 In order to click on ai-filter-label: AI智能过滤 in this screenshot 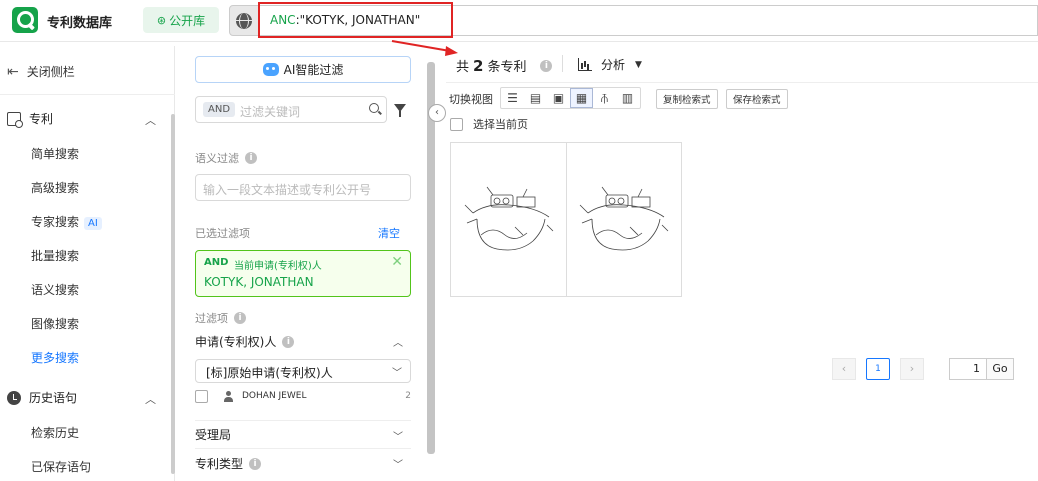, I will do `click(313, 70)`.